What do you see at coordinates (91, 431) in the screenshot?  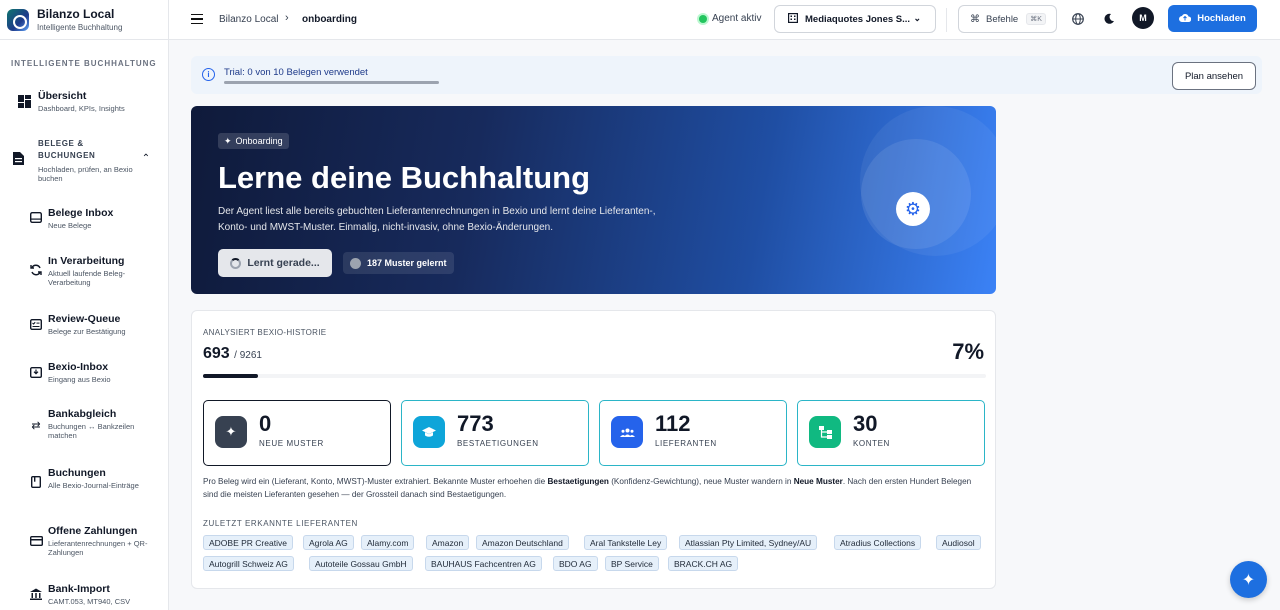 I see `sidebar-item-sub: Buchungen ↔ Bankzeilen matchen` at bounding box center [91, 431].